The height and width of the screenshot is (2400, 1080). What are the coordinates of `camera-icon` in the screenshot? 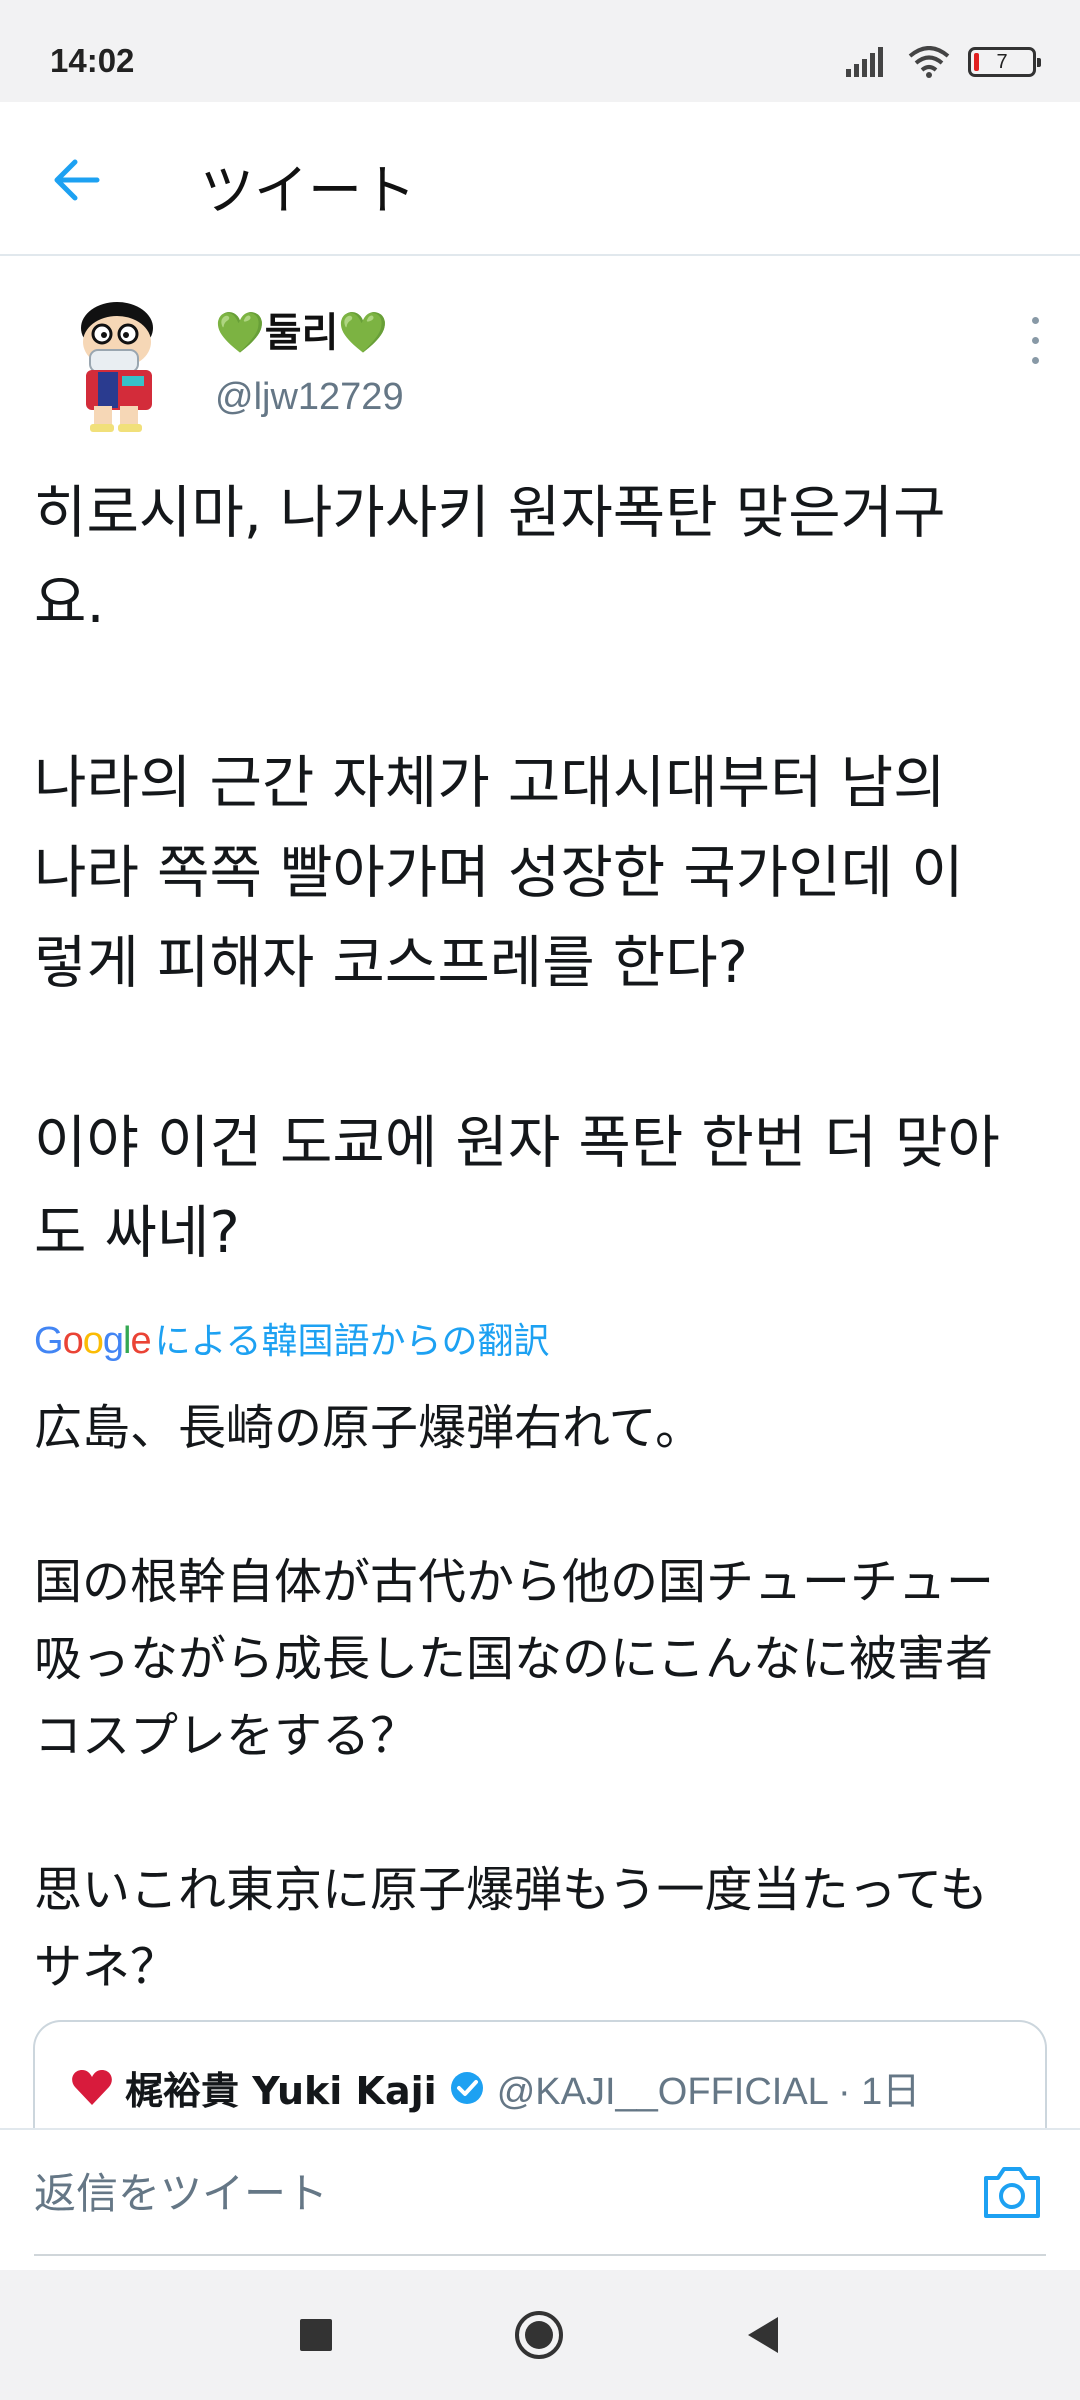 It's located at (1012, 2192).